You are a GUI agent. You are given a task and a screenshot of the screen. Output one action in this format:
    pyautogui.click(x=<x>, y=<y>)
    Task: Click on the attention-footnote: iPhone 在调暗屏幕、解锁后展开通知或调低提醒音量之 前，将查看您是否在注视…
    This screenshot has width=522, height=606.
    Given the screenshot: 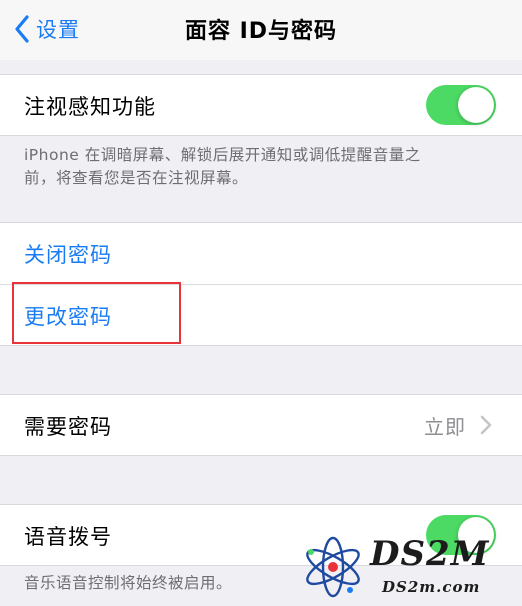 What is the action you would take?
    pyautogui.click(x=249, y=167)
    